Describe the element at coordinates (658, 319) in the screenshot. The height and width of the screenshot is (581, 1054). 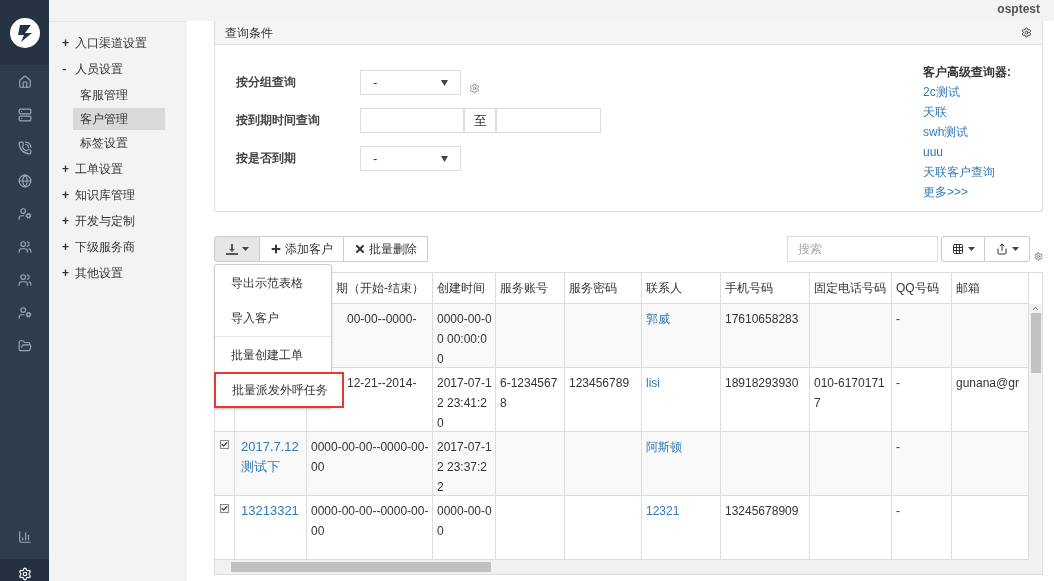
I see `contact-link: 郭威` at that location.